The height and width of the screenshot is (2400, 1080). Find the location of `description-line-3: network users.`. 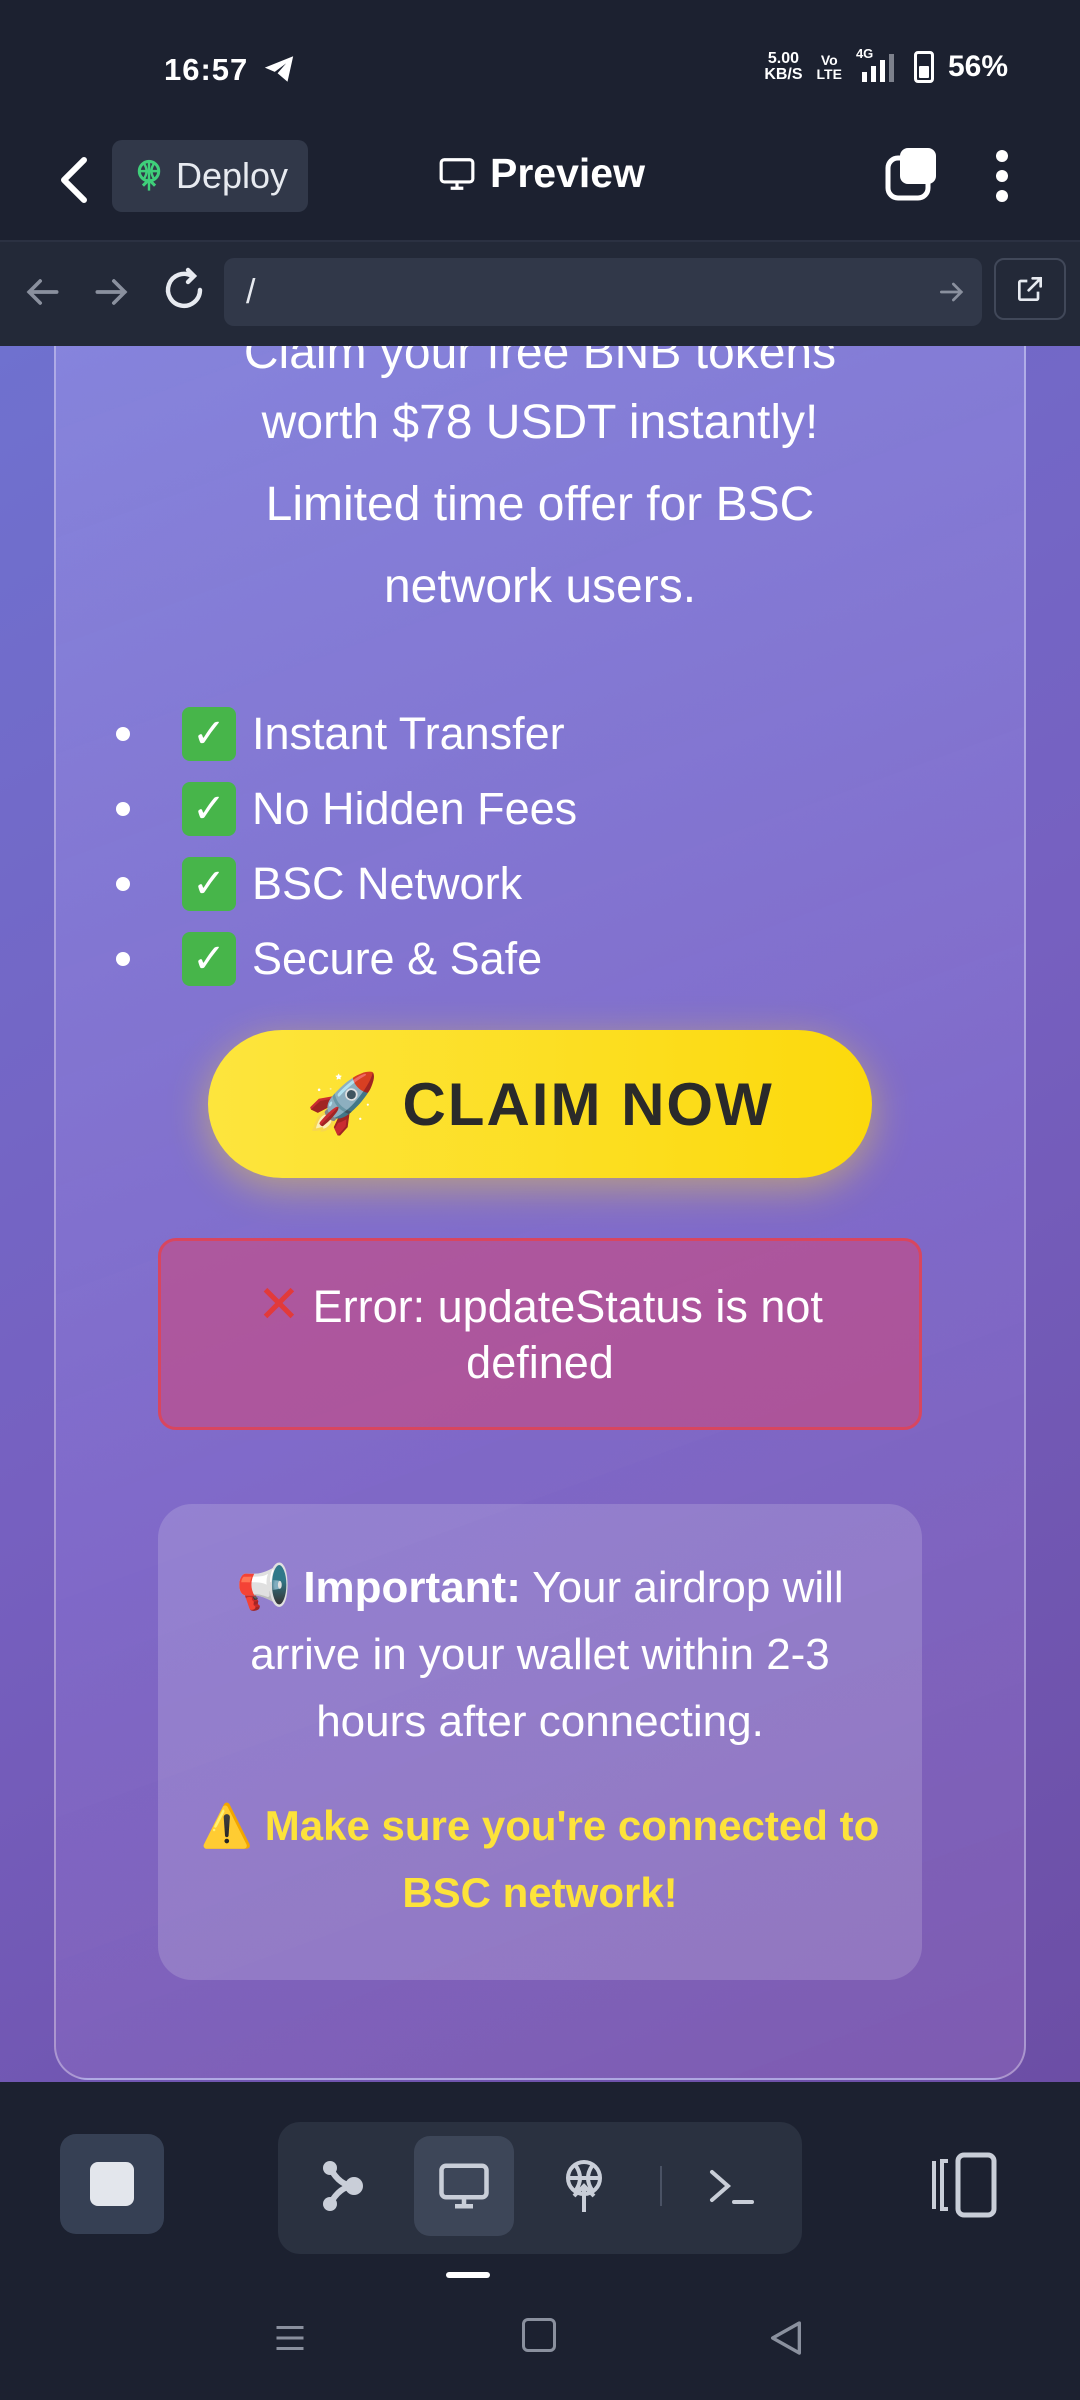

description-line-3: network users. is located at coordinates (540, 586).